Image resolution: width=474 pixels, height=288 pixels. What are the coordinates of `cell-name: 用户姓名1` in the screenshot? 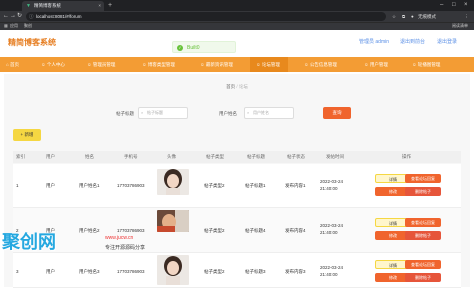 It's located at (89, 185).